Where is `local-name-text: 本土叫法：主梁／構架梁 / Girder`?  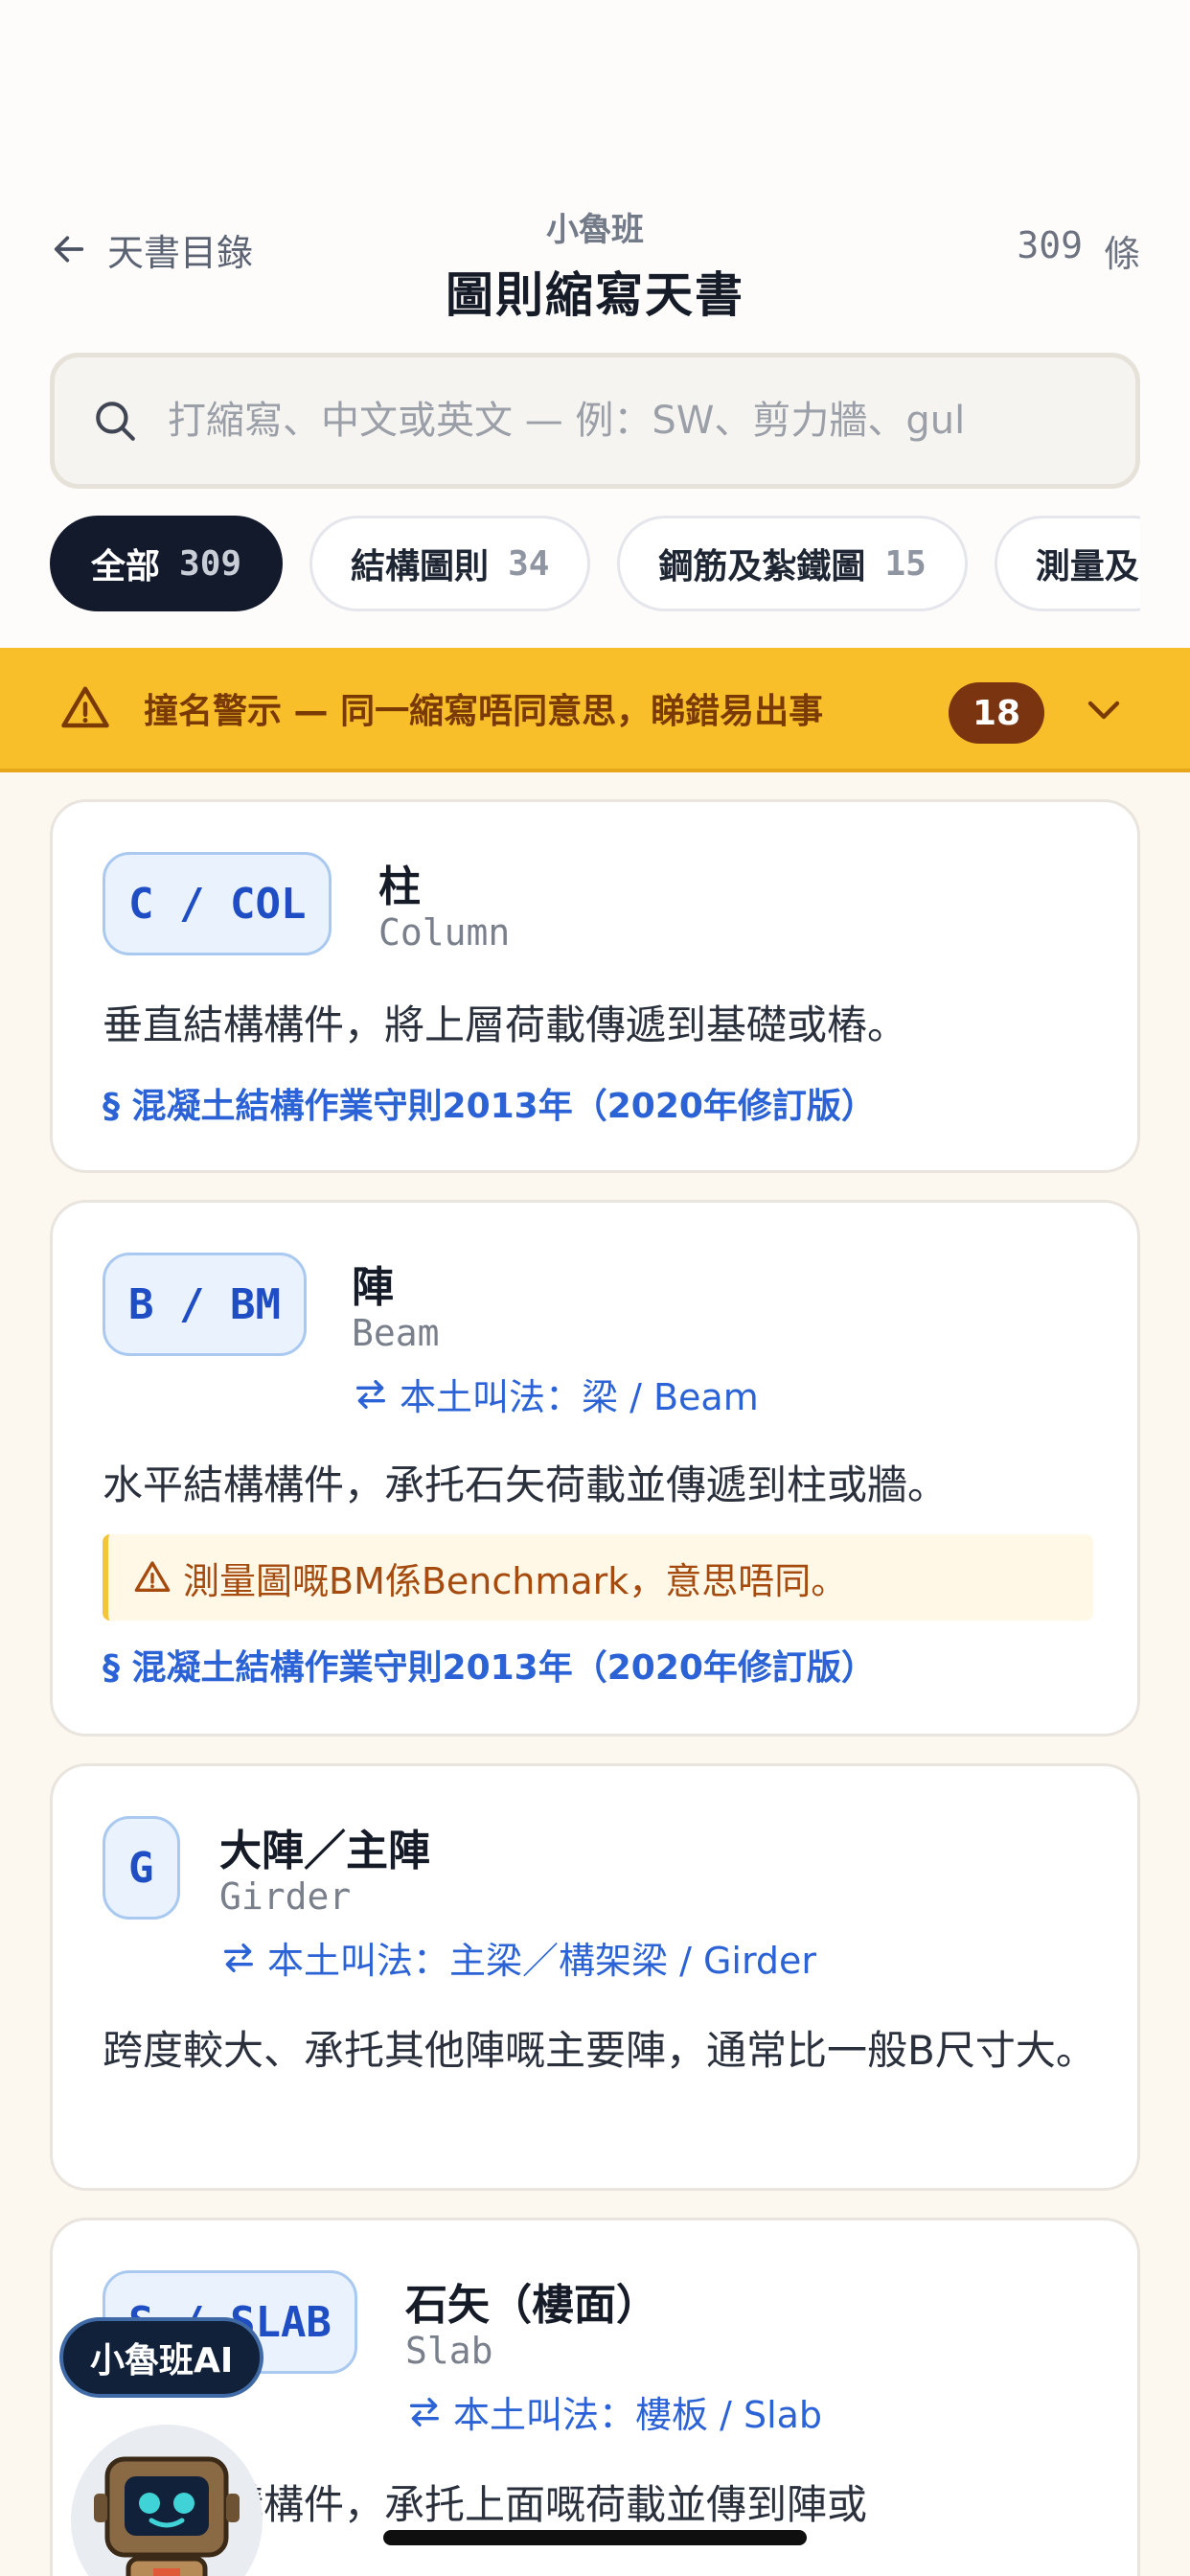
local-name-text: 本土叫法：主梁／構架梁 / Girder is located at coordinates (542, 1961).